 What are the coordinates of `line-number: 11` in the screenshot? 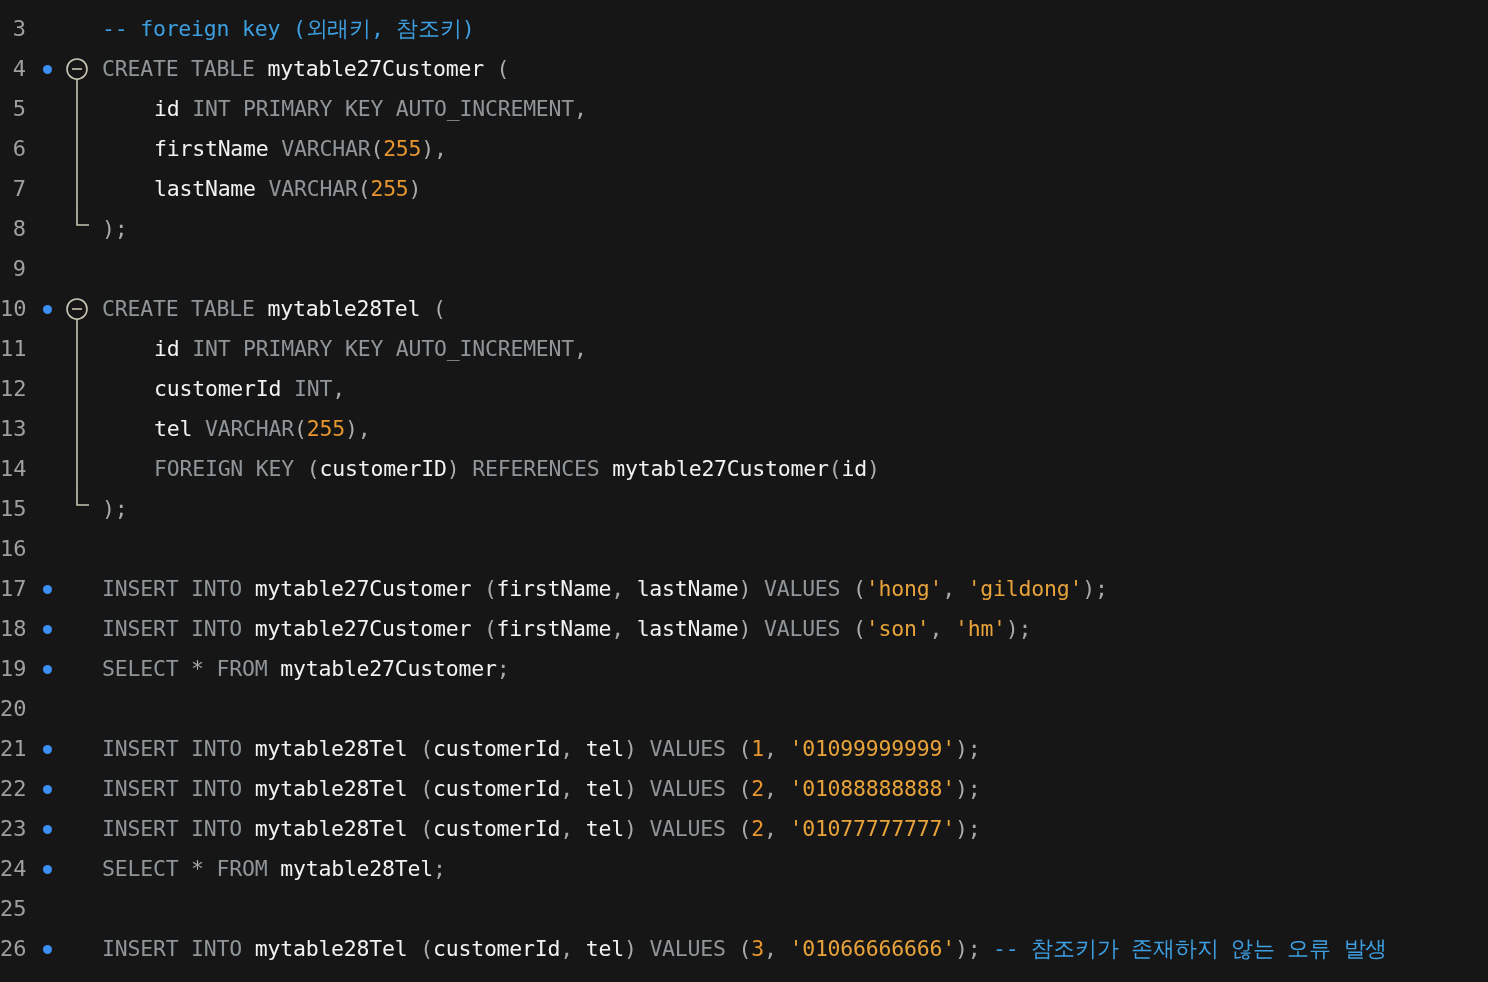 It's located at (13, 349).